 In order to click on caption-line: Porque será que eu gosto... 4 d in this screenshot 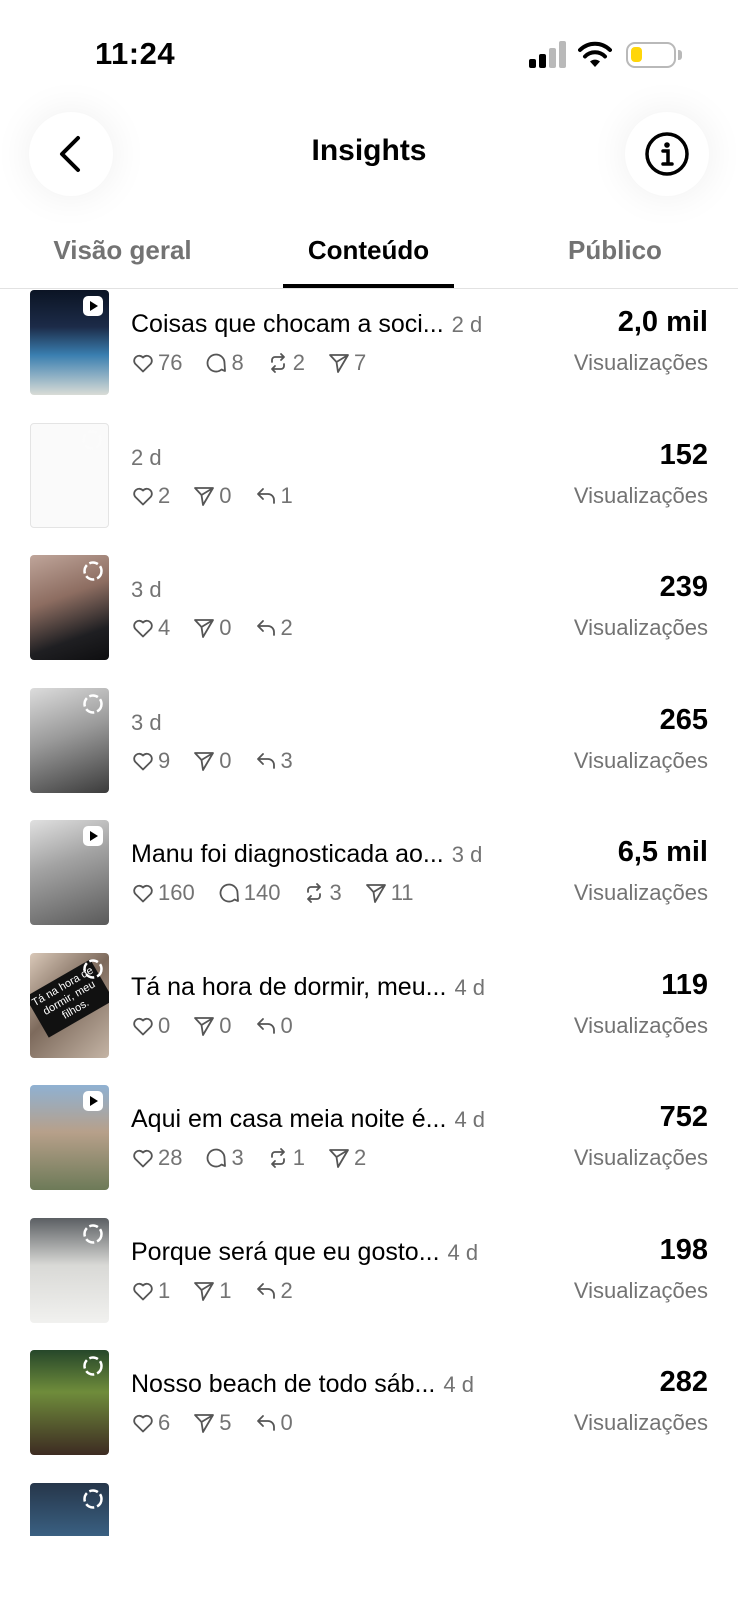, I will do `click(321, 1256)`.